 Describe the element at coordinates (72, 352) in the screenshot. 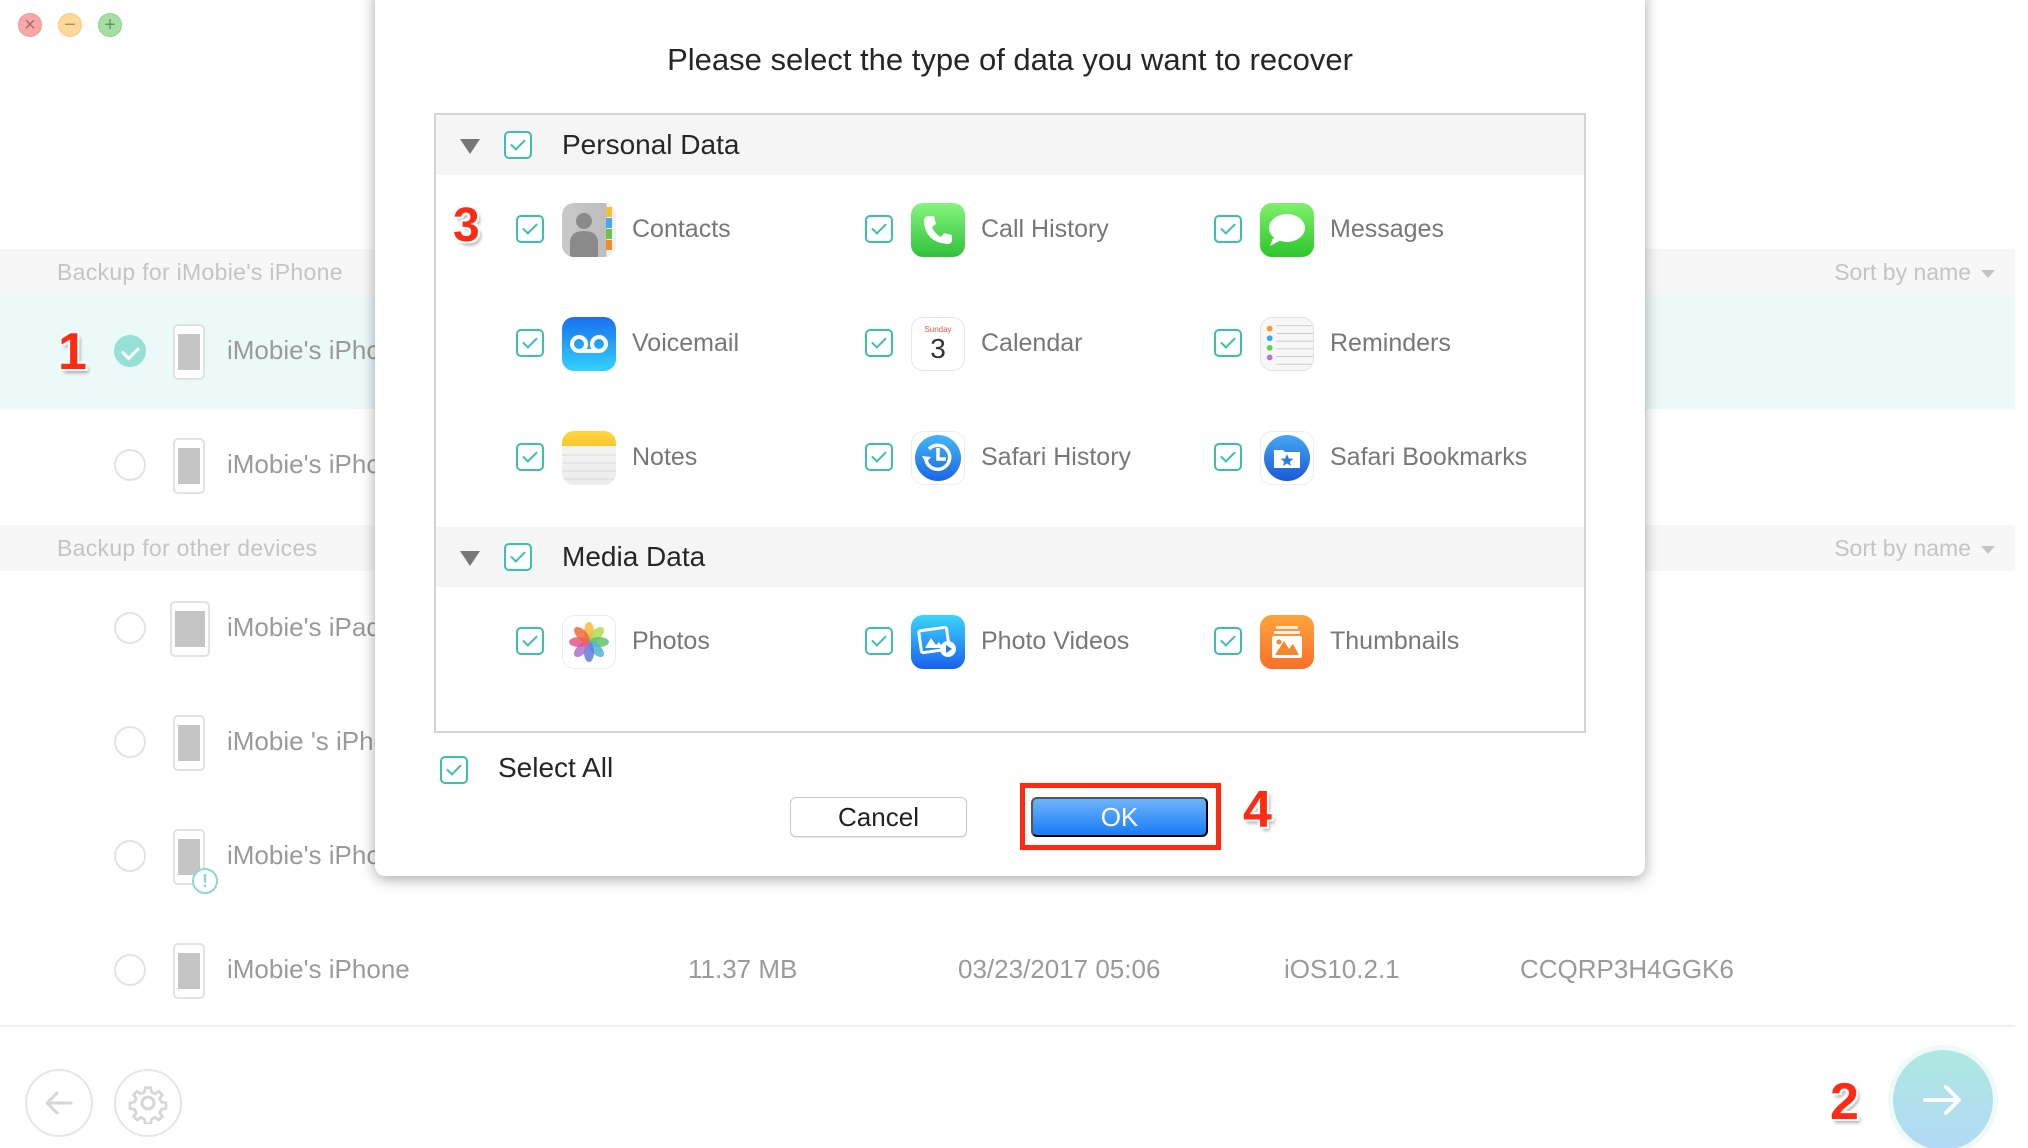

I see `step-annotation-1: 1` at that location.